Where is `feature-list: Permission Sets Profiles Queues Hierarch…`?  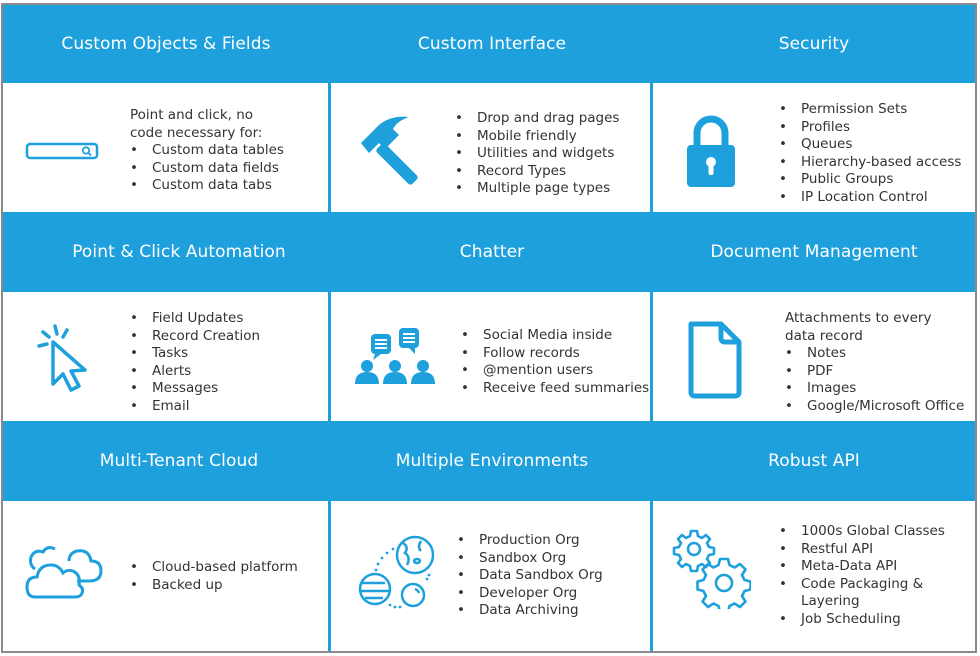 feature-list: Permission Sets Profiles Queues Hierarch… is located at coordinates (870, 154).